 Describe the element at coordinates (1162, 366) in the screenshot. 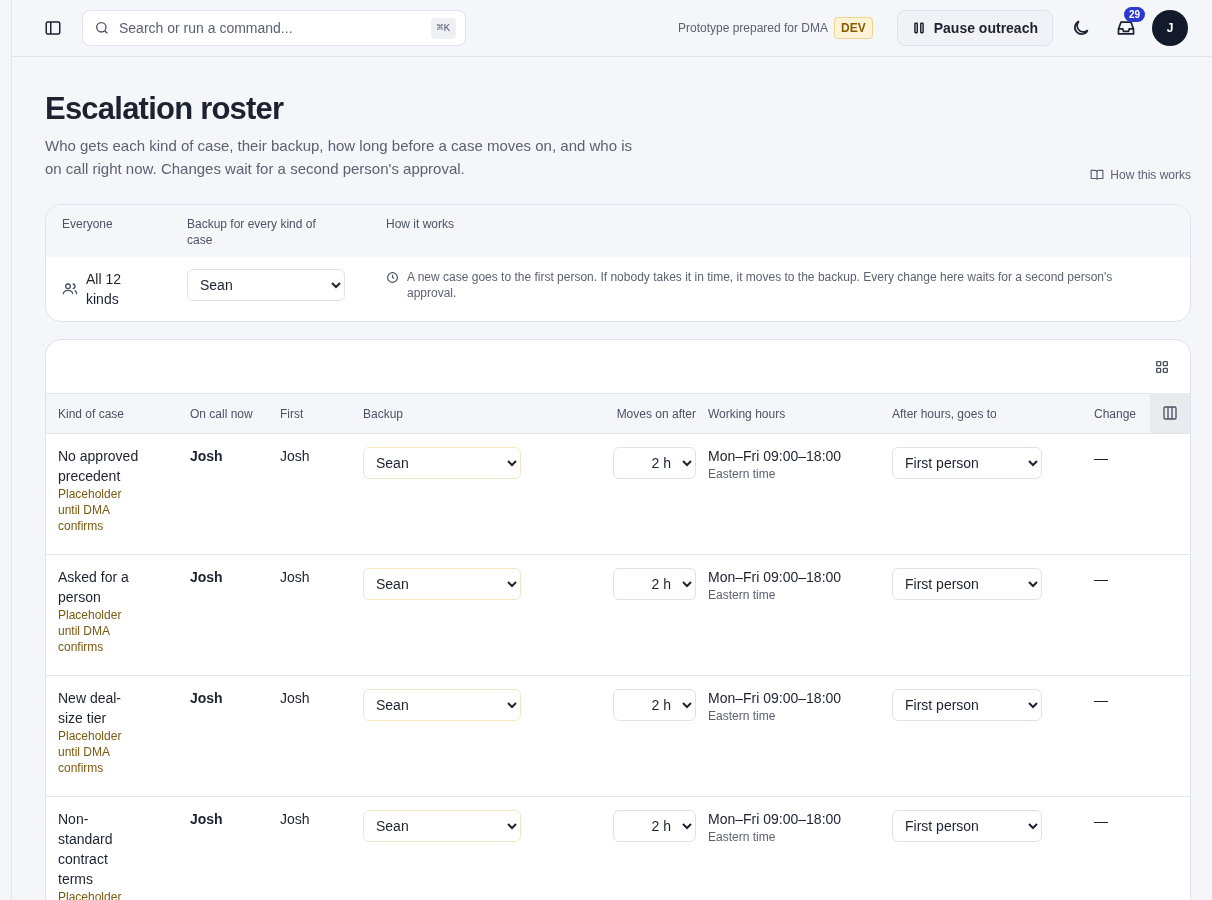

I see `grid-view-icon` at that location.